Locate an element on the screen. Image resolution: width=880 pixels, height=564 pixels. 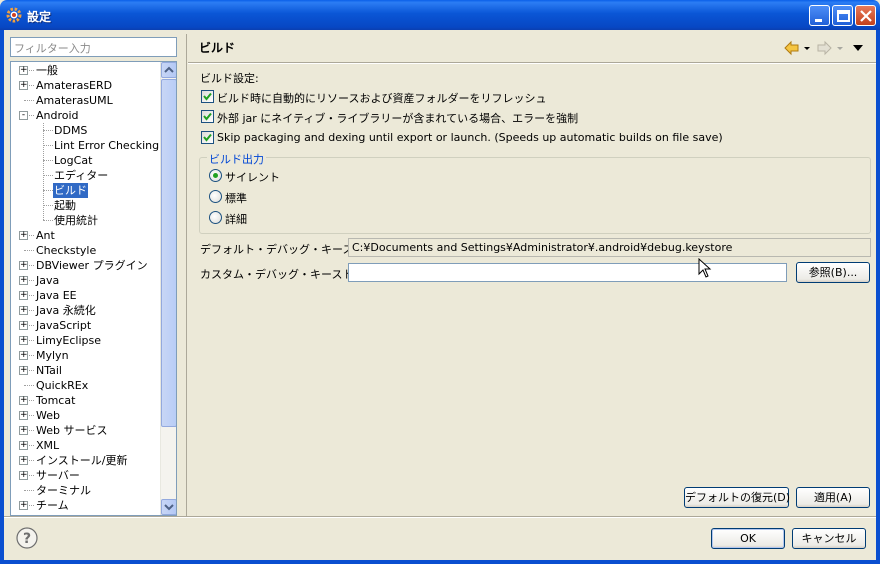
tree-item: + Mylyn is located at coordinates (86, 355).